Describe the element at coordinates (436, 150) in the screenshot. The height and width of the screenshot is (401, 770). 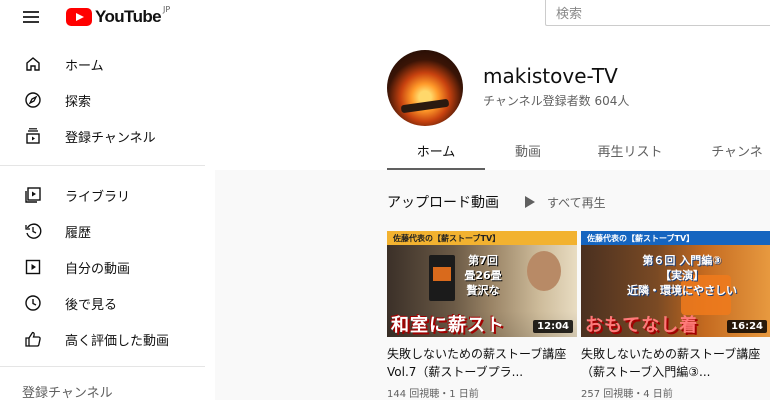
I see `tab-home: ホーム` at that location.